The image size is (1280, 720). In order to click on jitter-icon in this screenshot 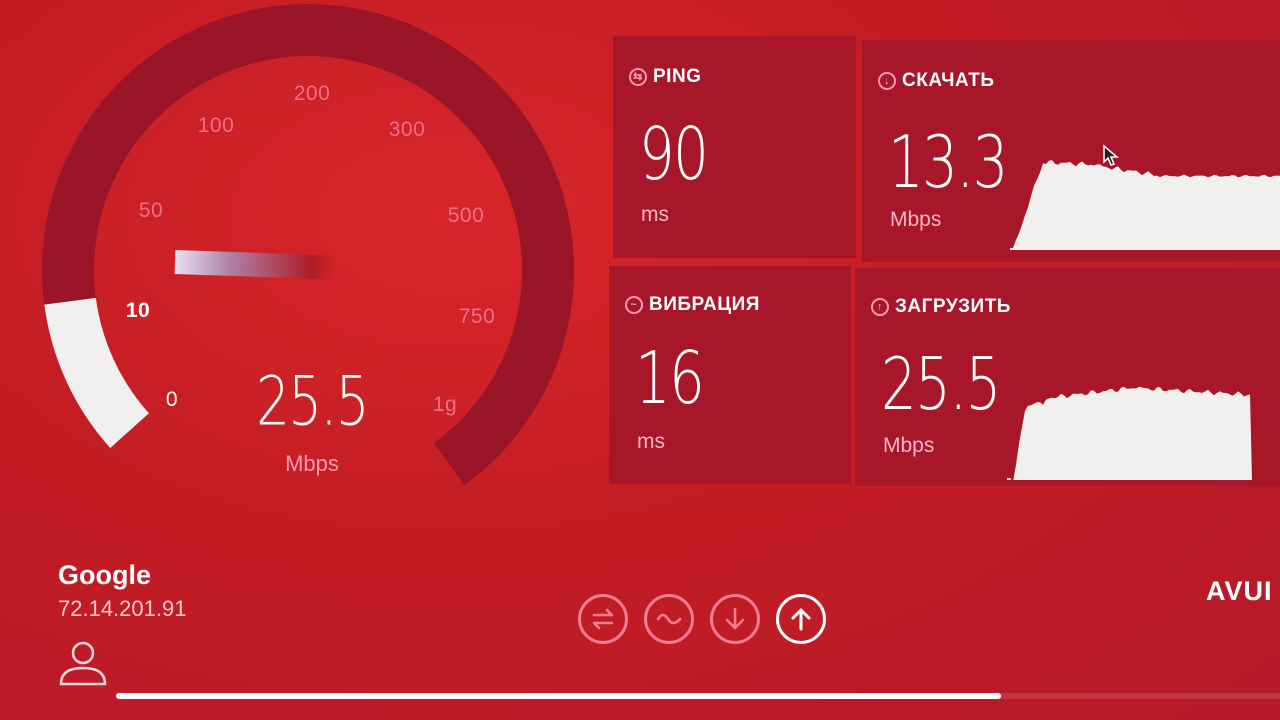, I will do `click(669, 619)`.